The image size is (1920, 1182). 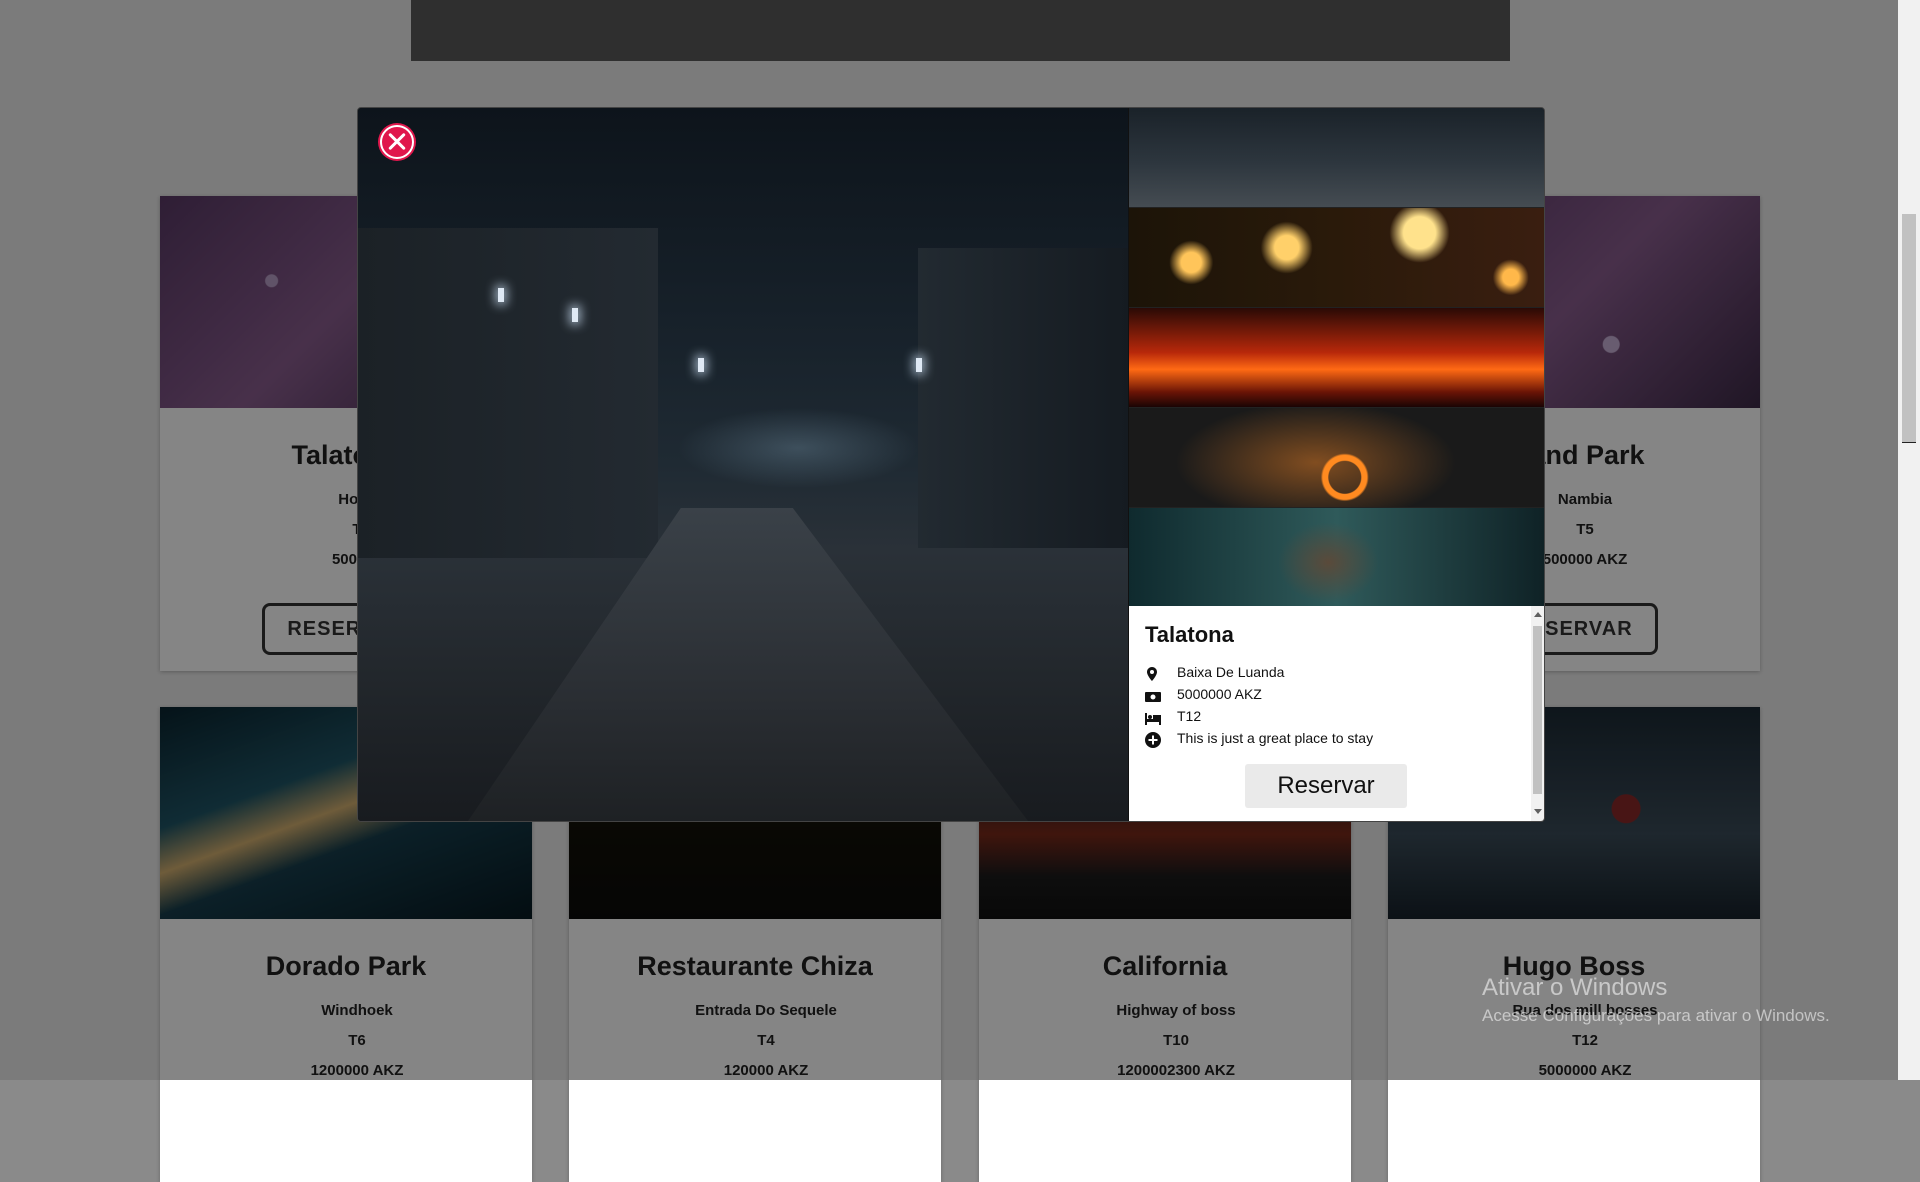 What do you see at coordinates (1538, 811) in the screenshot?
I see `scroll-down-arrow-icon` at bounding box center [1538, 811].